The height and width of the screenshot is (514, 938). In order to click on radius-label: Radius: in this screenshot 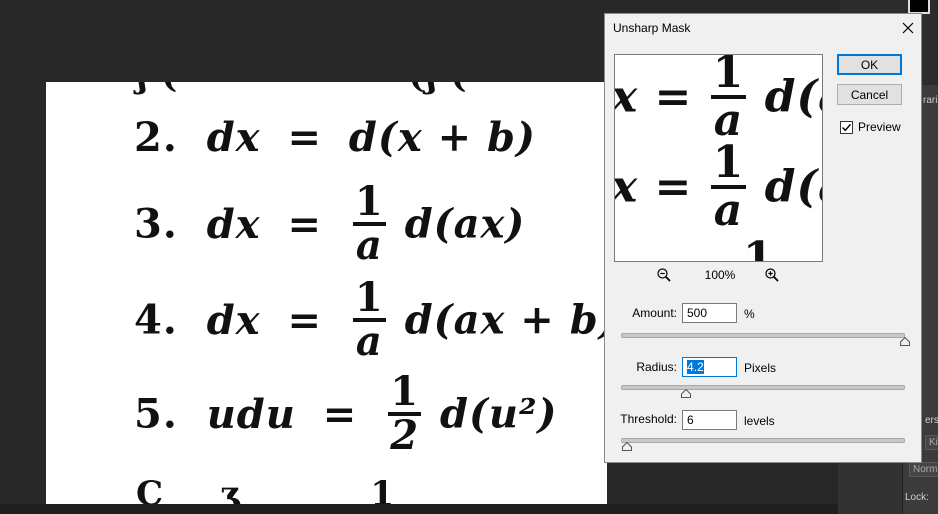, I will do `click(656, 367)`.